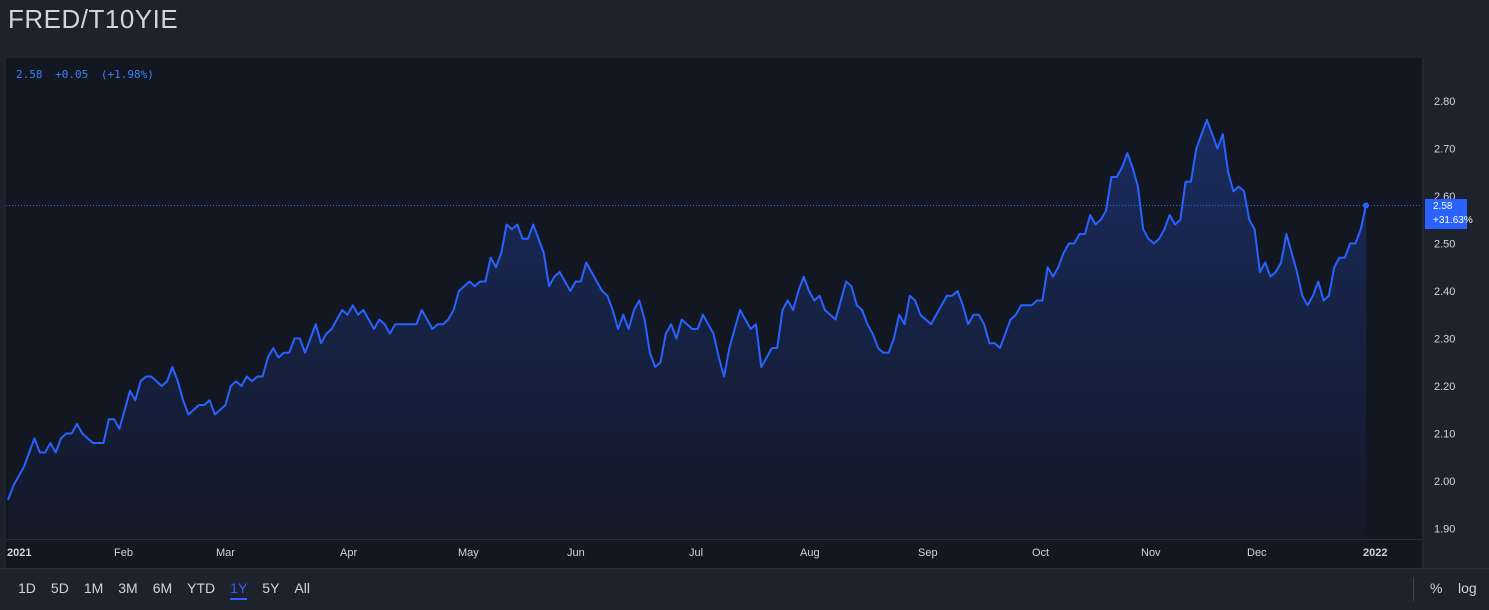 The image size is (1489, 610). What do you see at coordinates (1444, 530) in the screenshot?
I see `y-tick-label: 1.90` at bounding box center [1444, 530].